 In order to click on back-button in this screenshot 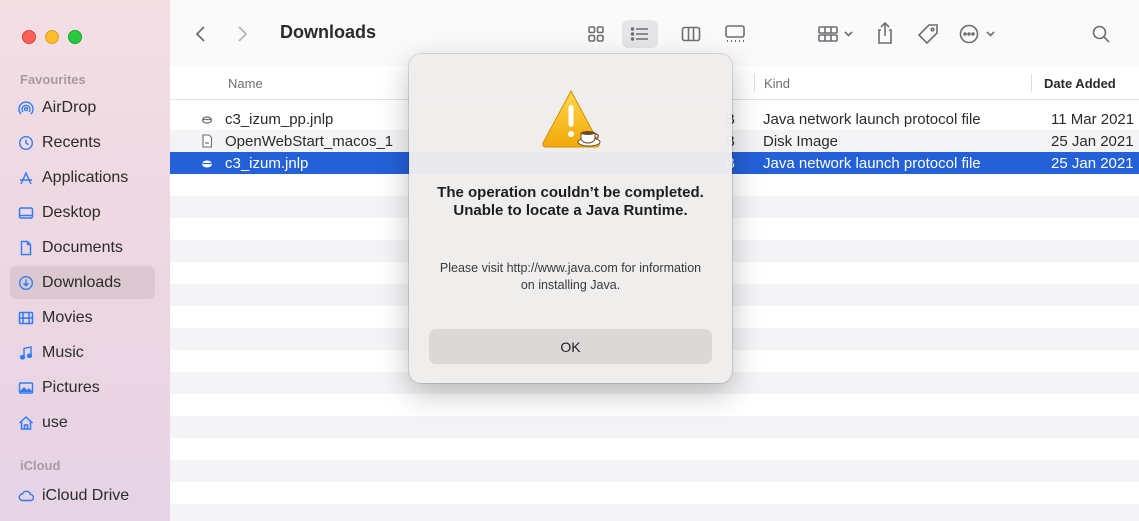, I will do `click(201, 34)`.